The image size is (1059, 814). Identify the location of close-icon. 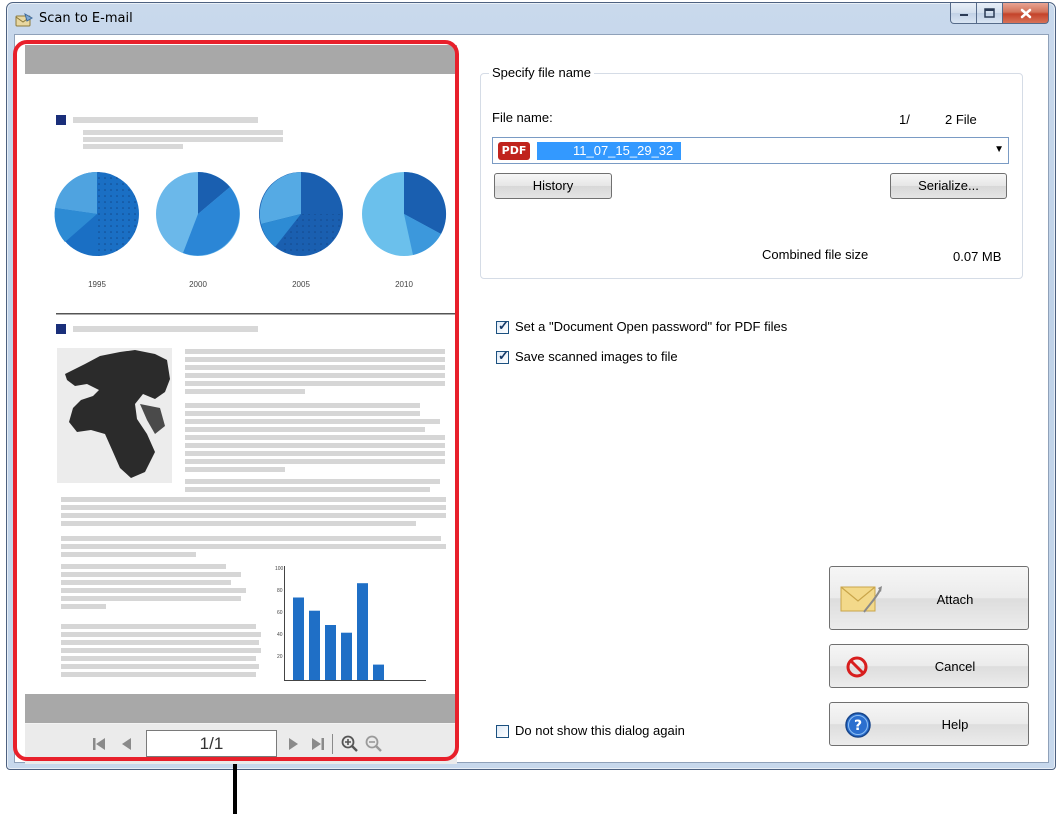
(1025, 13).